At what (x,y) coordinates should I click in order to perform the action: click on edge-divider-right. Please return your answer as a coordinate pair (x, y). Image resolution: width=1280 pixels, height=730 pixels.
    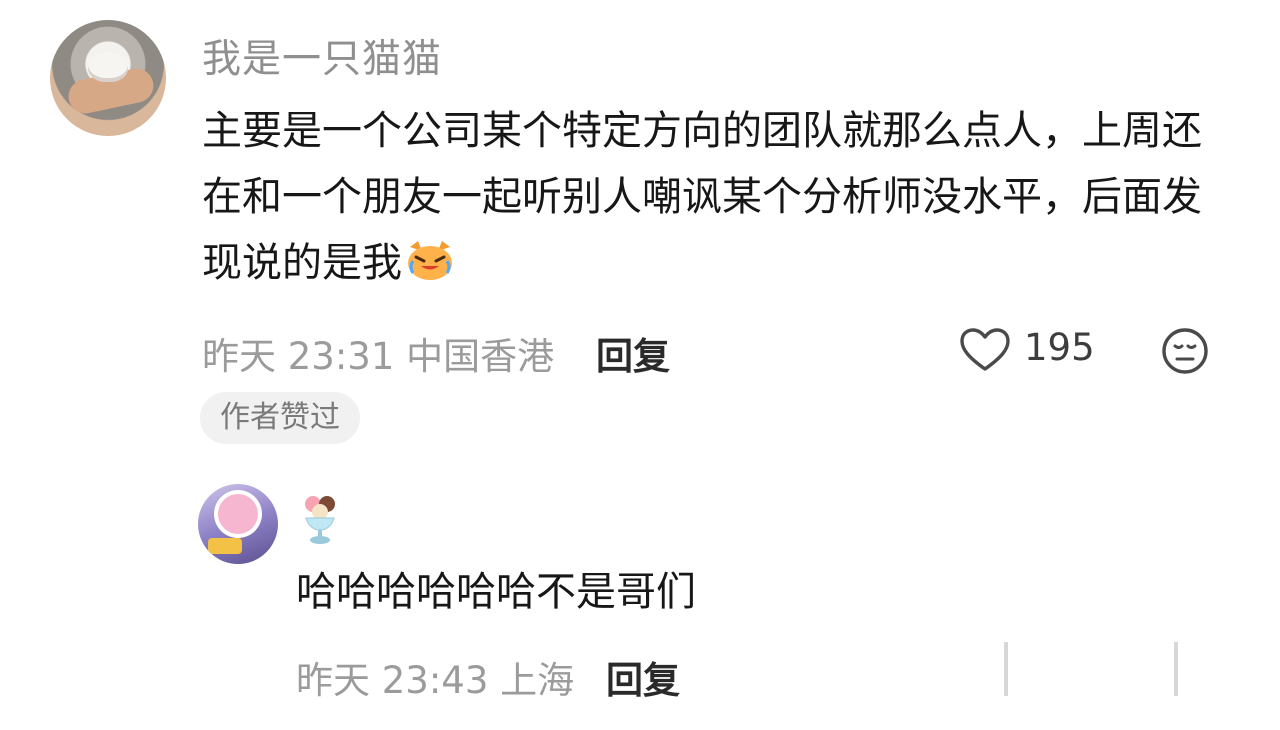
    Looking at the image, I should click on (1176, 669).